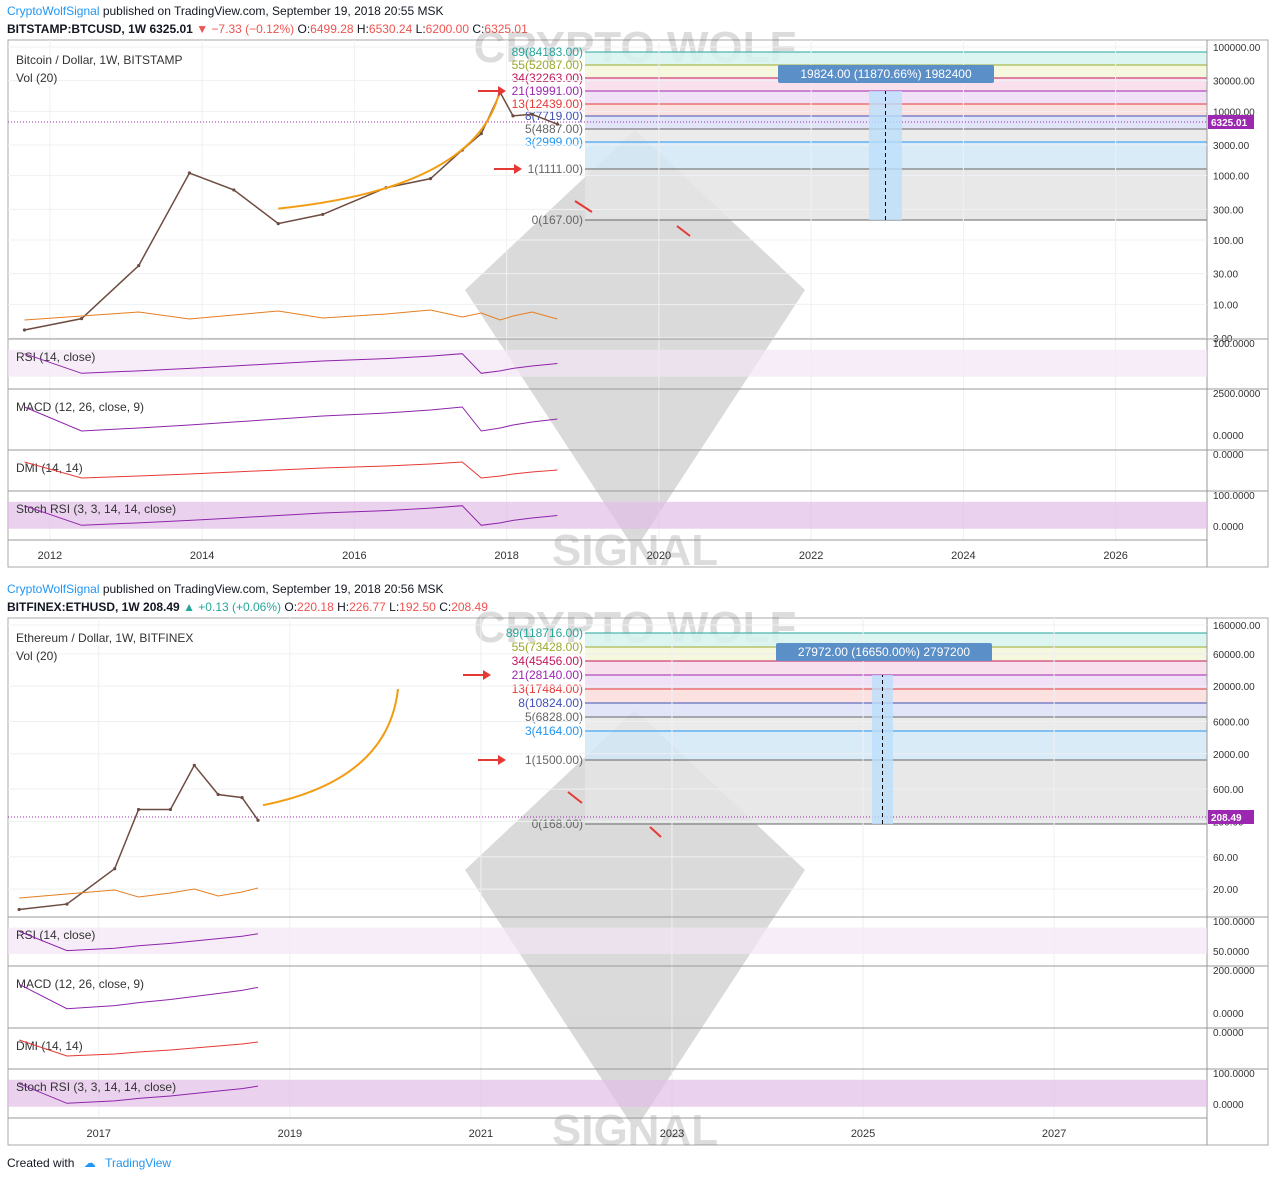 Image resolution: width=1274 pixels, height=1177 pixels. I want to click on fib-label: 8(10824.00), so click(550, 703).